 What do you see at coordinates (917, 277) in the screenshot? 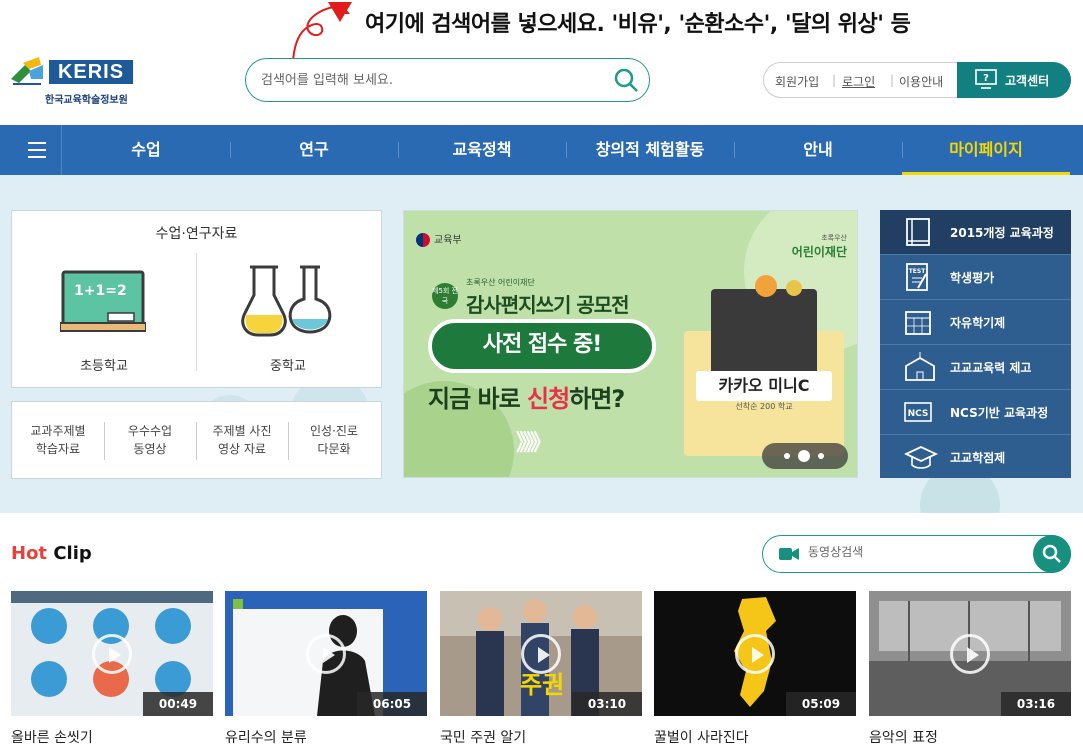
I see `test-paper-icon: TEST` at bounding box center [917, 277].